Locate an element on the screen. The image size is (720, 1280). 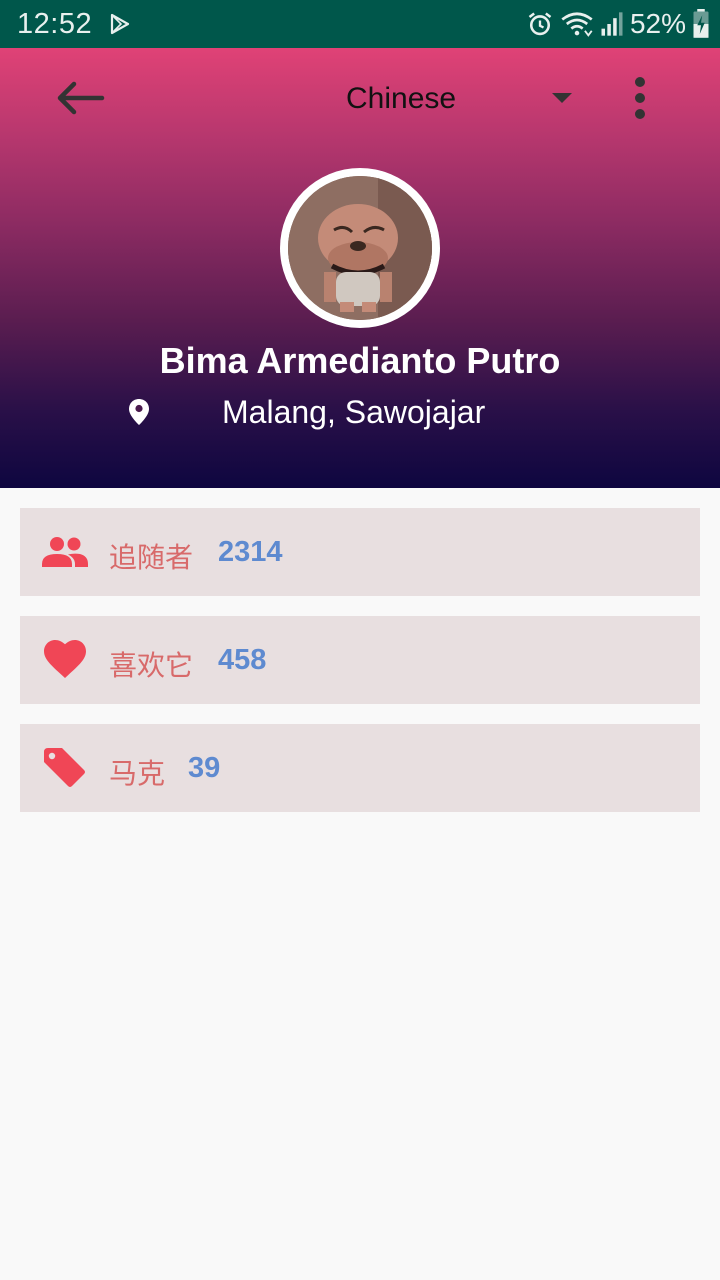
arrow-back-icon is located at coordinates (80, 98).